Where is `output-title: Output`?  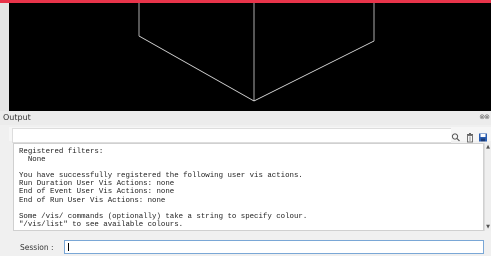 output-title: Output is located at coordinates (17, 117).